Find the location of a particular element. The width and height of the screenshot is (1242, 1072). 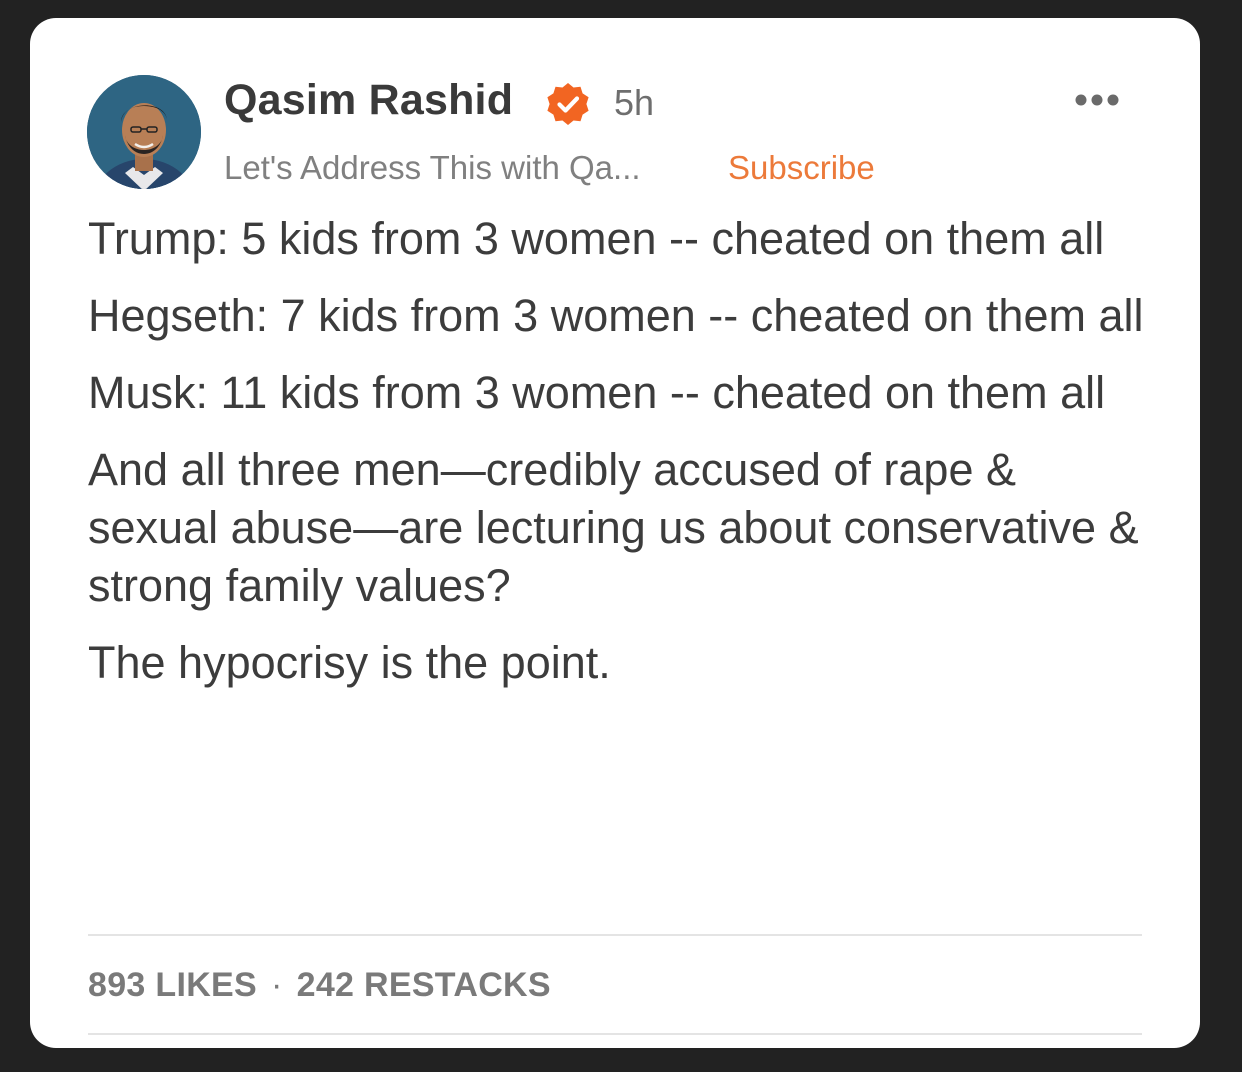

subscribe-link: Subscribe is located at coordinates (801, 168).